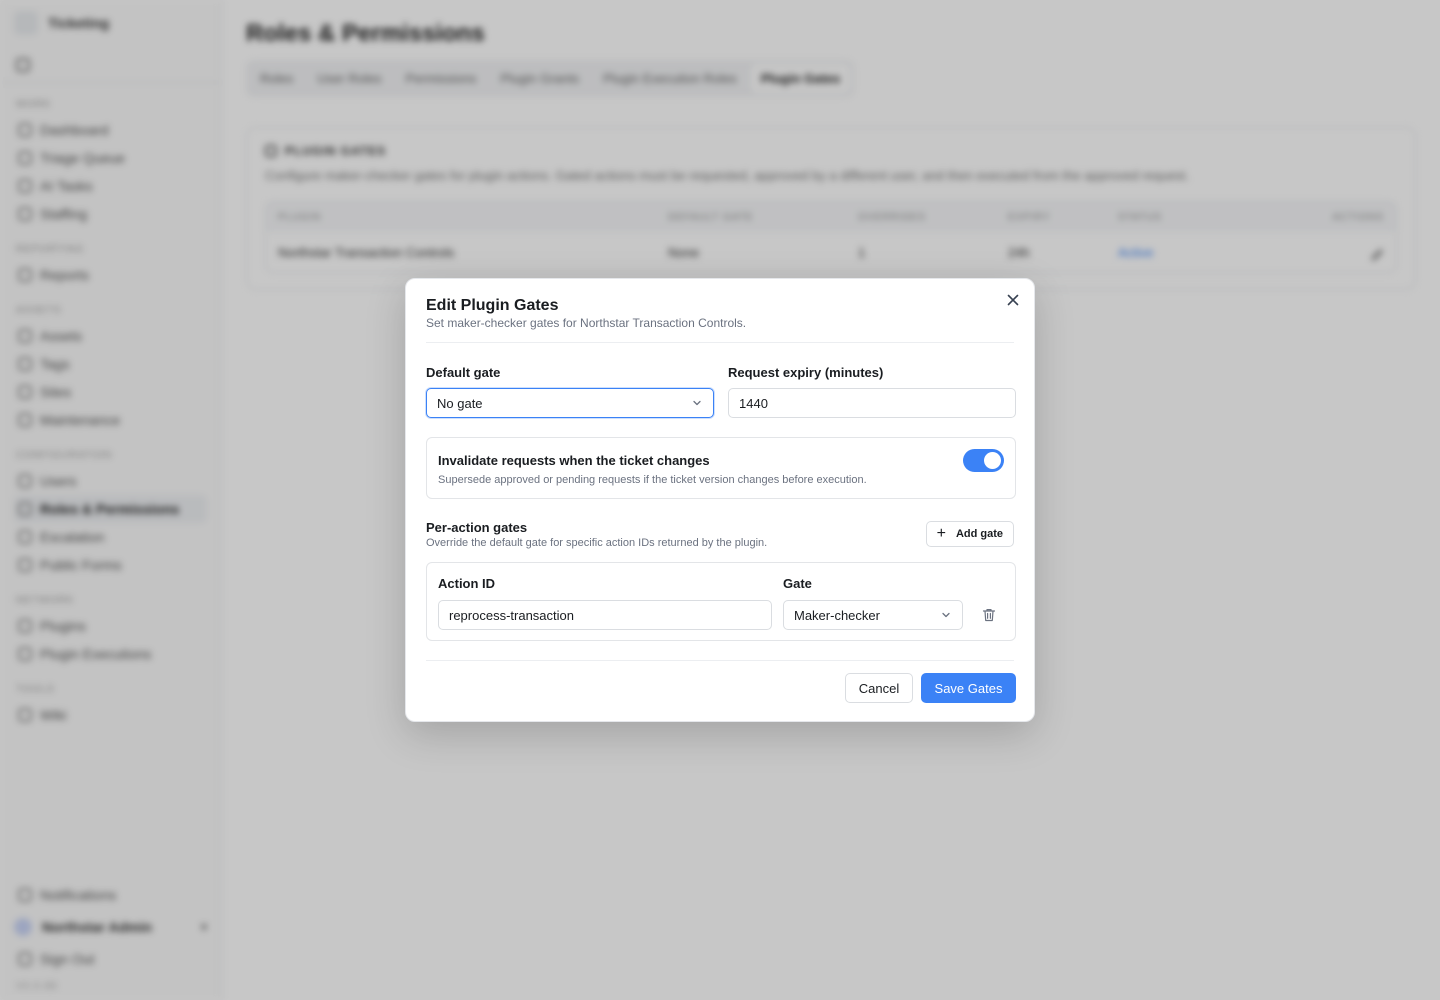 The width and height of the screenshot is (1440, 1000). Describe the element at coordinates (477, 527) in the screenshot. I see `per-action-gates-title: Per-action gates` at that location.